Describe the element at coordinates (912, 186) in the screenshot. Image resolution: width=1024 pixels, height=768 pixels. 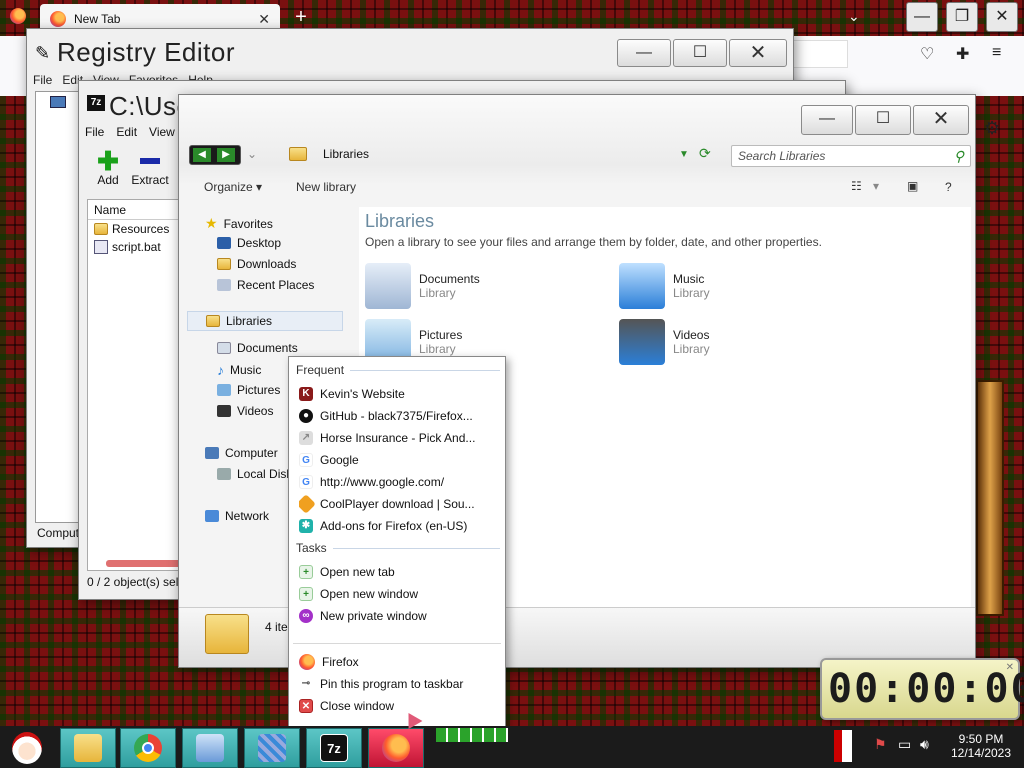
I see `preview-pane-icon: ▣` at that location.